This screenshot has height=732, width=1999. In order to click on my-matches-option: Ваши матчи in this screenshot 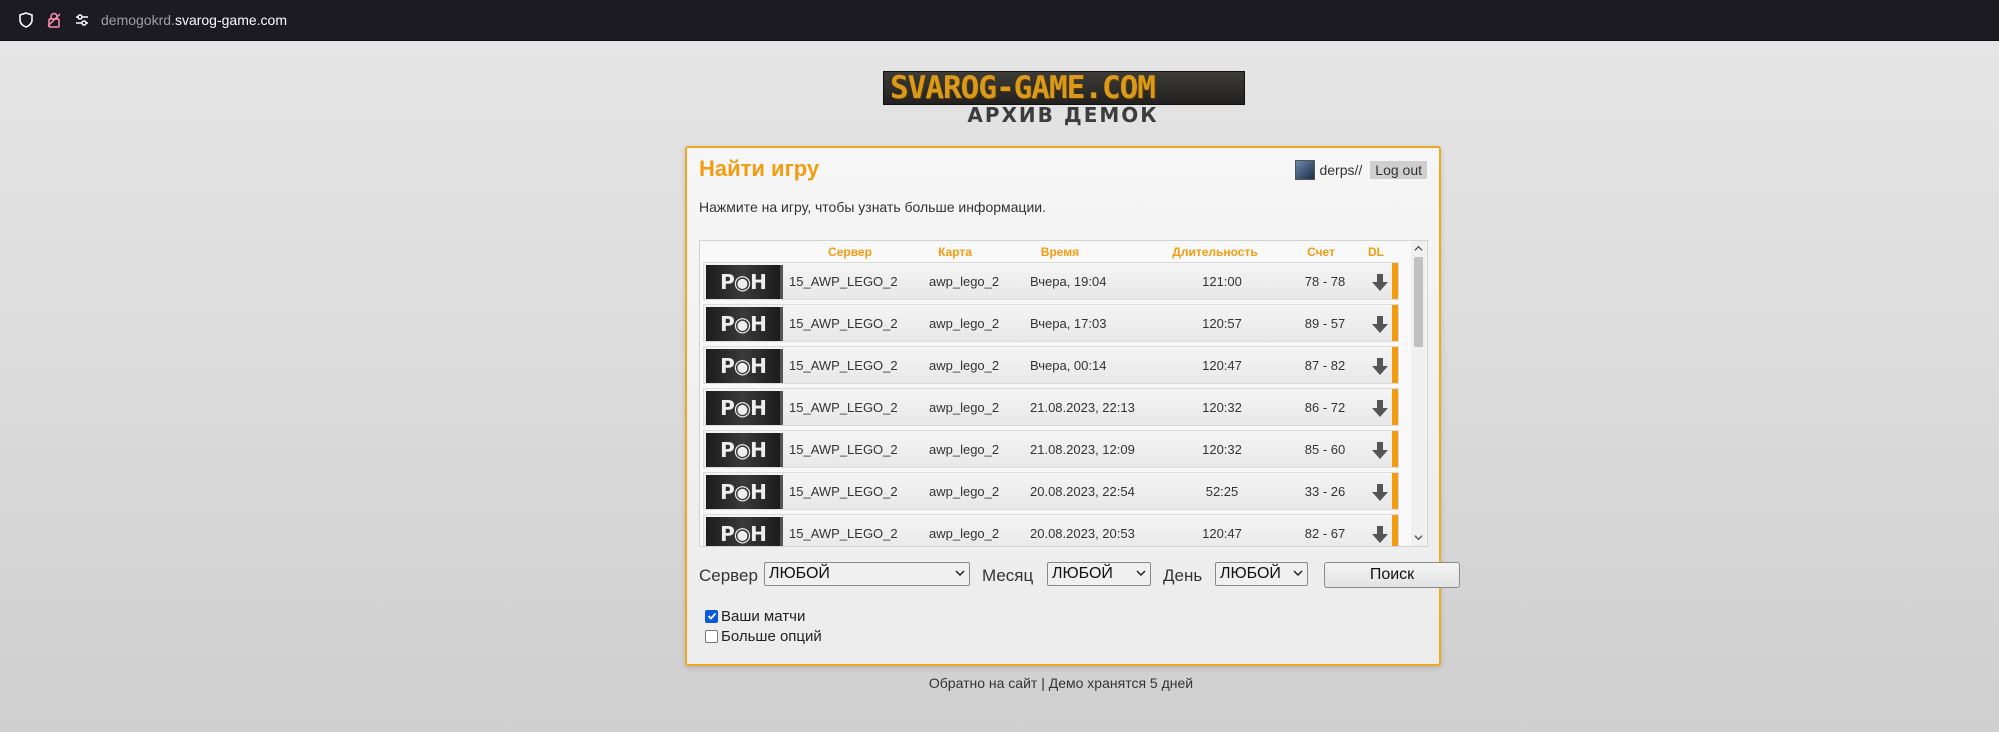, I will do `click(763, 616)`.